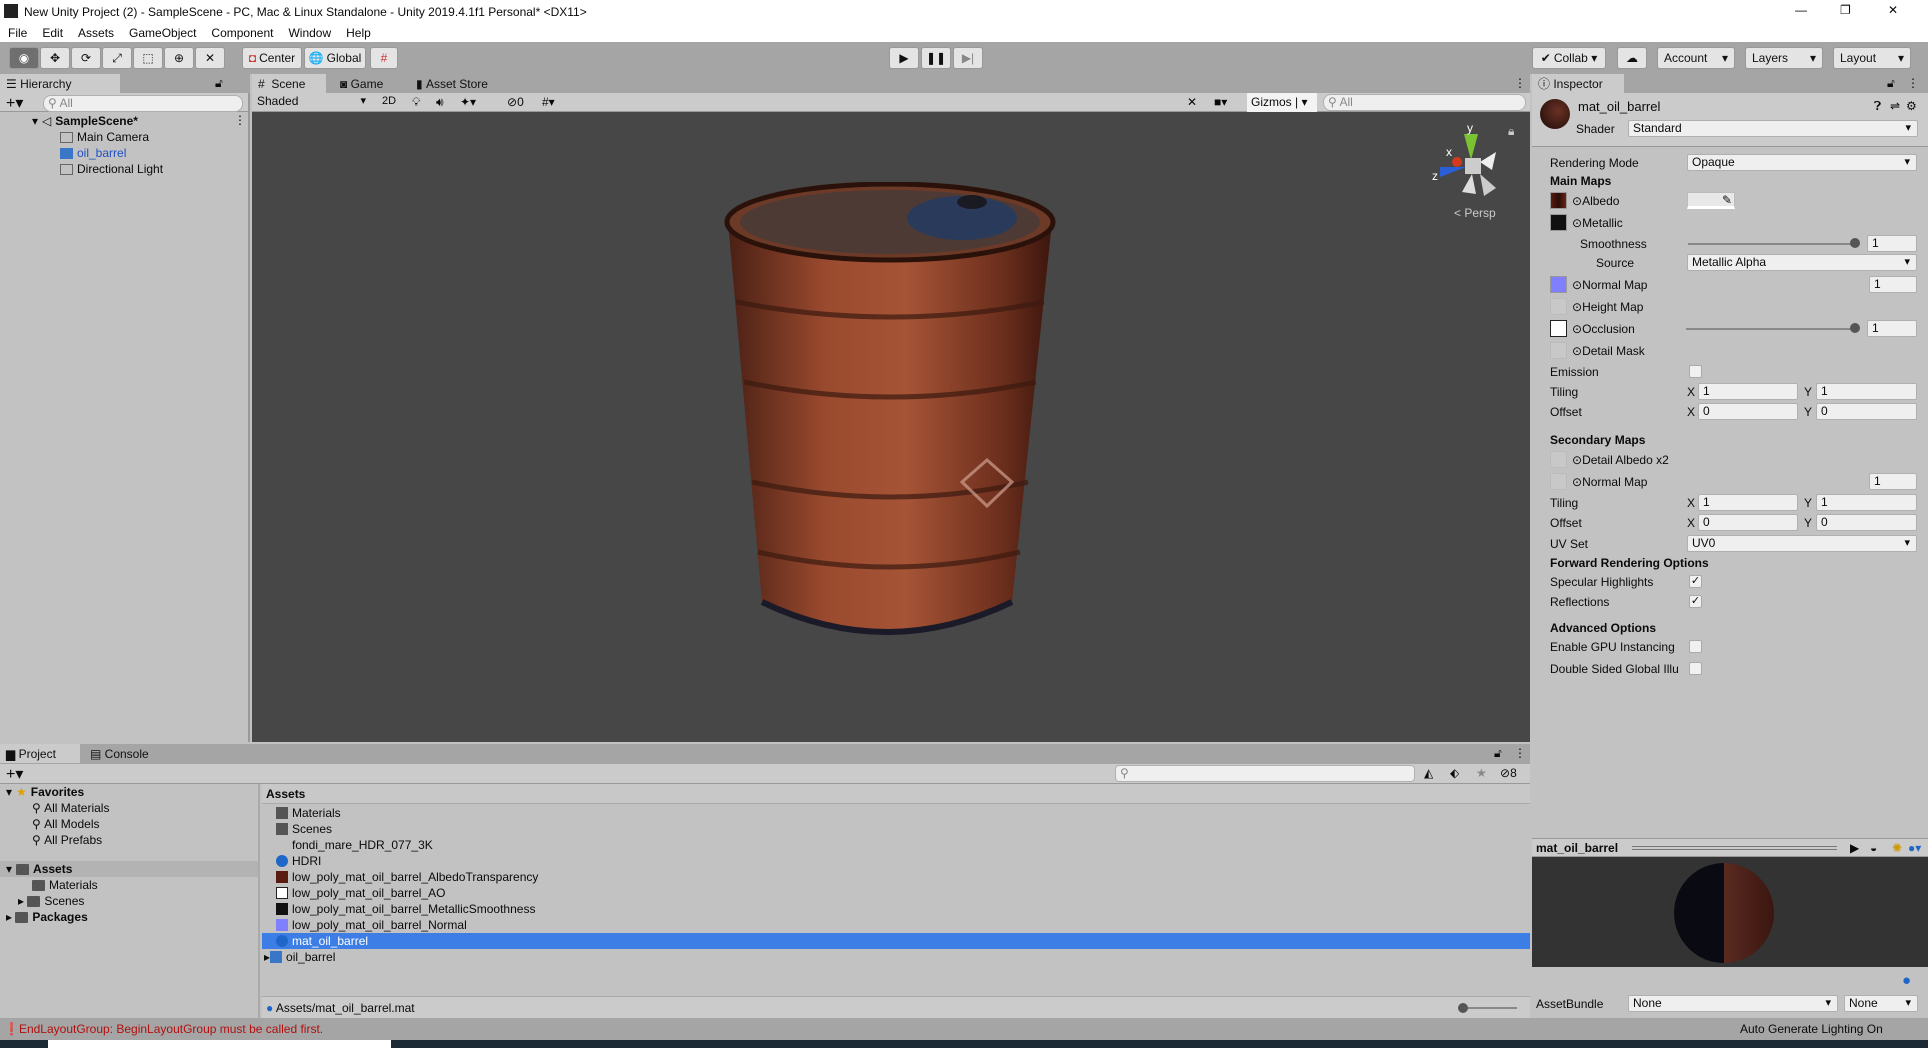  I want to click on tab-asset-store: ▮ Asset Store, so click(465, 83).